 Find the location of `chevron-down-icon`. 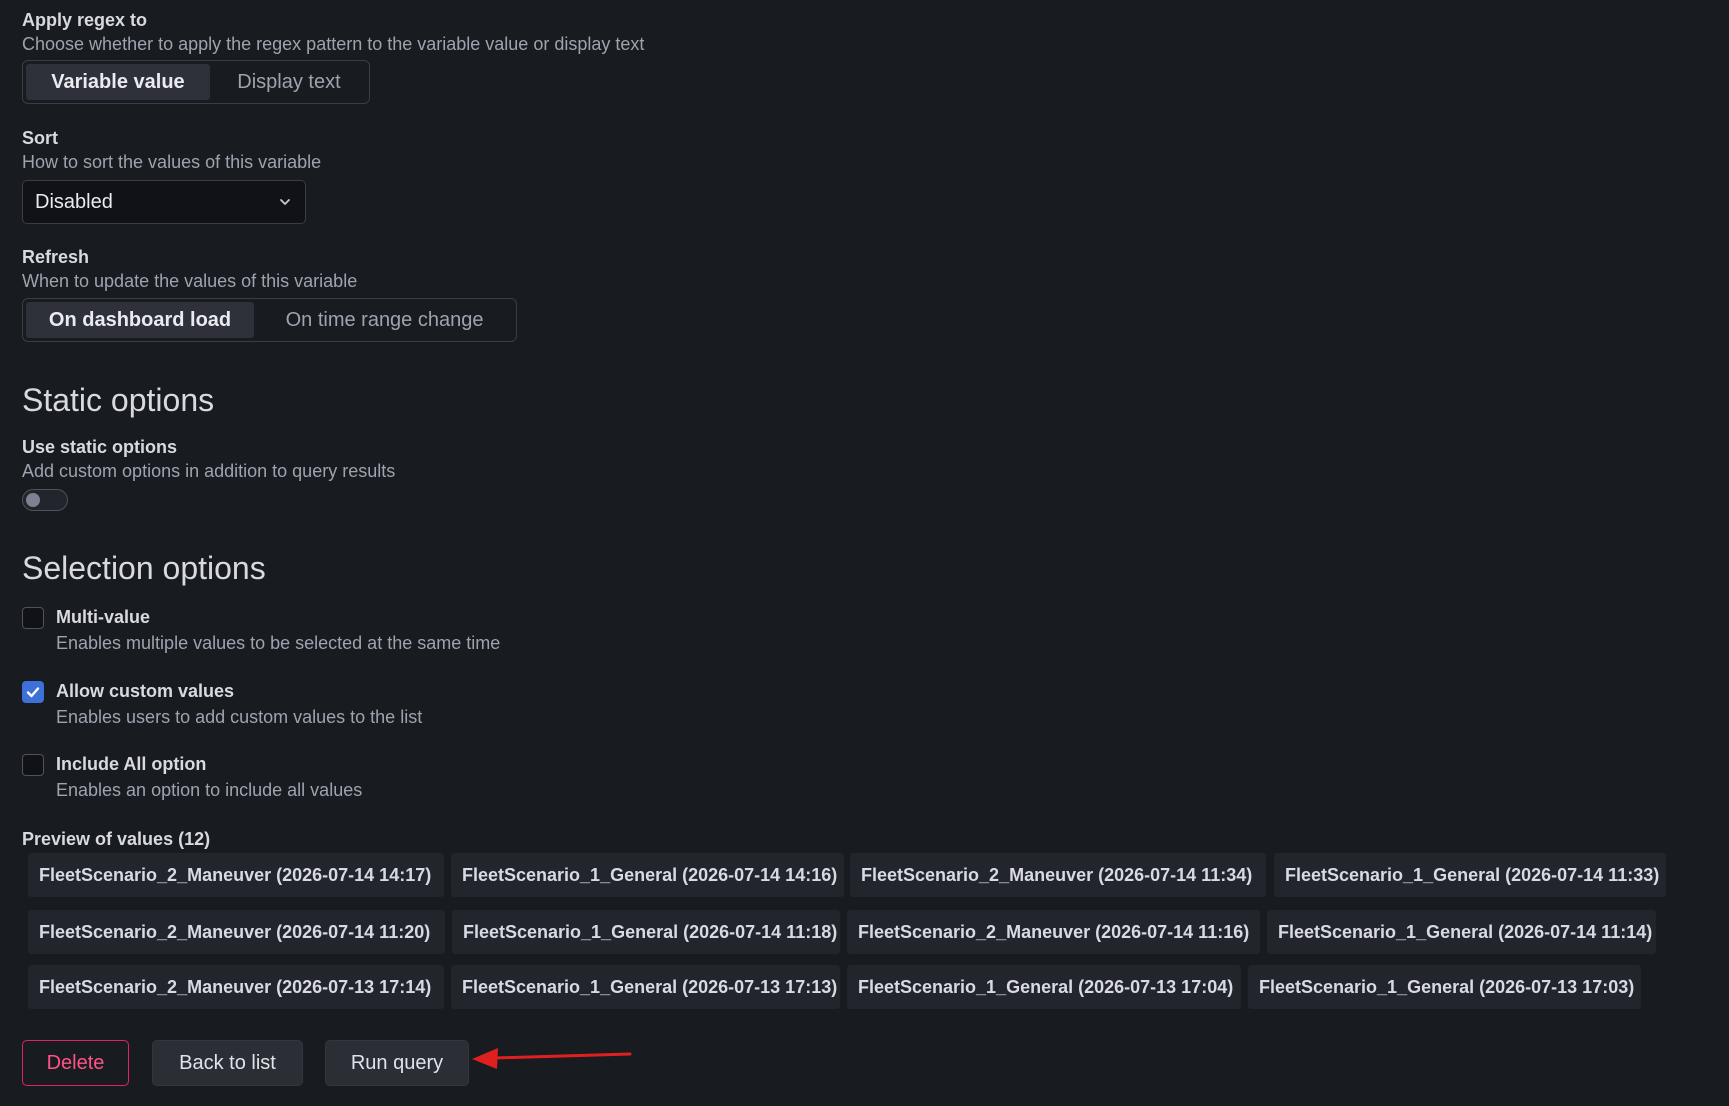

chevron-down-icon is located at coordinates (285, 202).